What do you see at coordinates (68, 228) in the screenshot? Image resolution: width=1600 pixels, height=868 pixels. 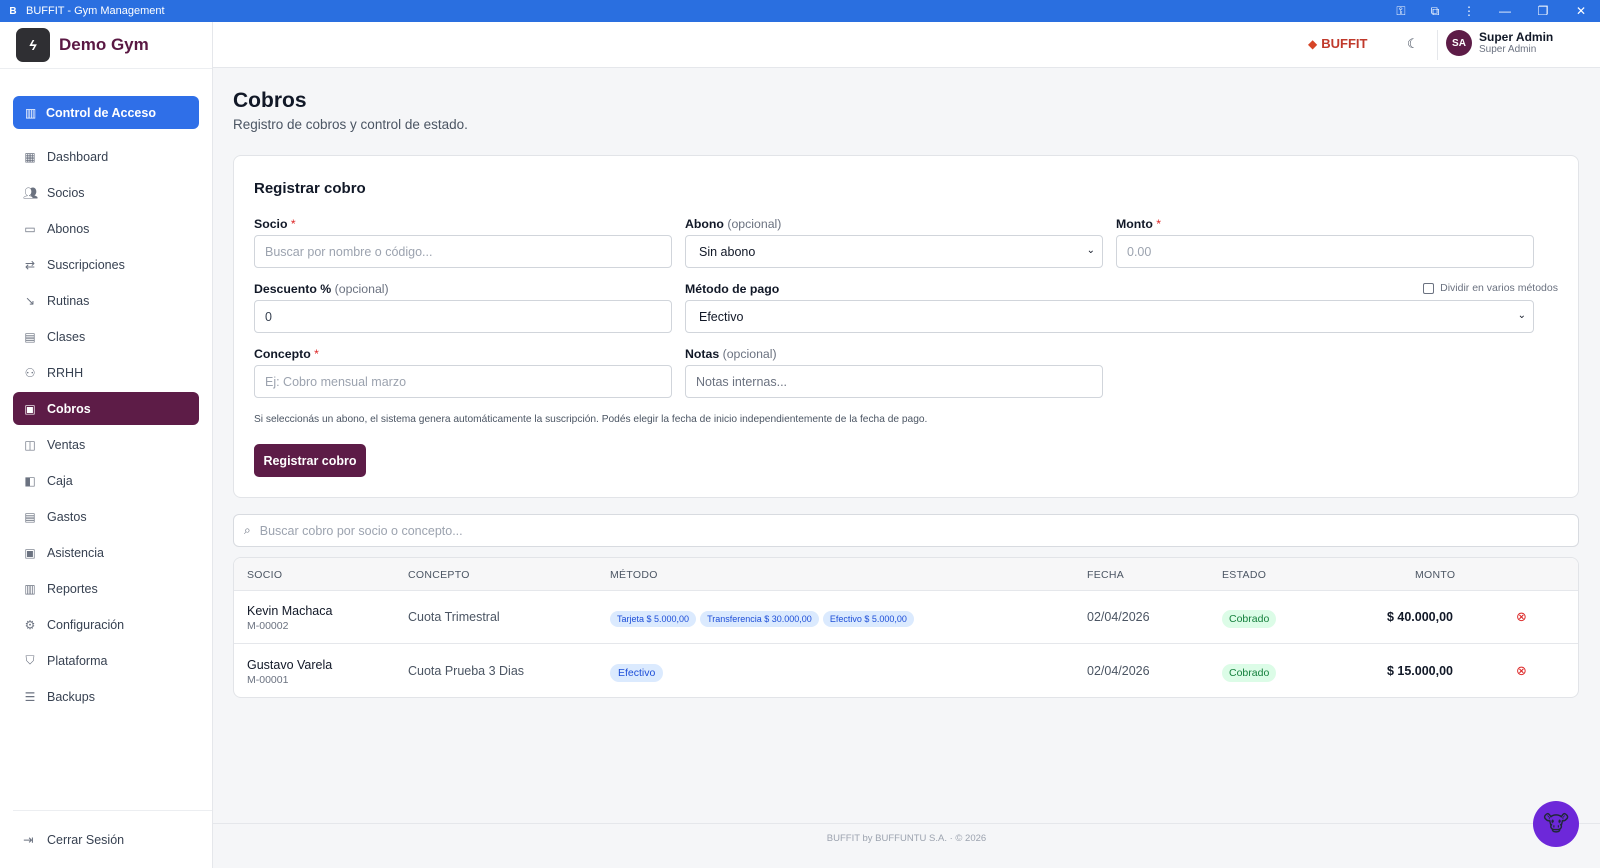 I see `sidebar-item-label: Abonos` at bounding box center [68, 228].